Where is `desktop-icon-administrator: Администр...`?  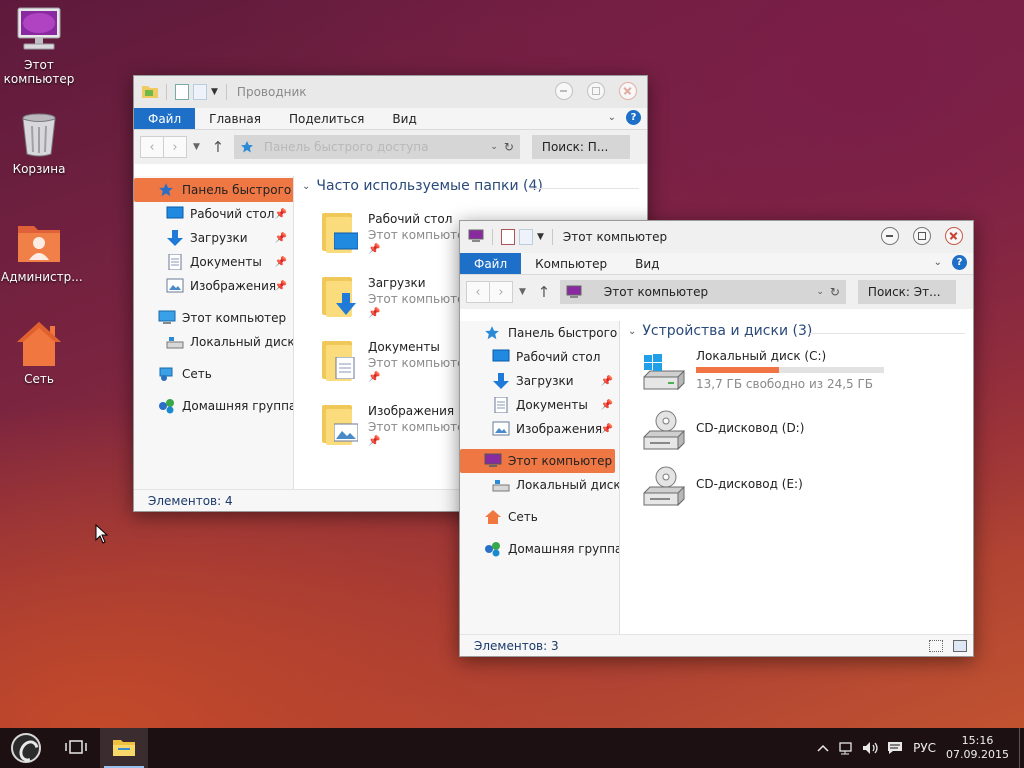 desktop-icon-administrator: Администр... is located at coordinates (42, 251).